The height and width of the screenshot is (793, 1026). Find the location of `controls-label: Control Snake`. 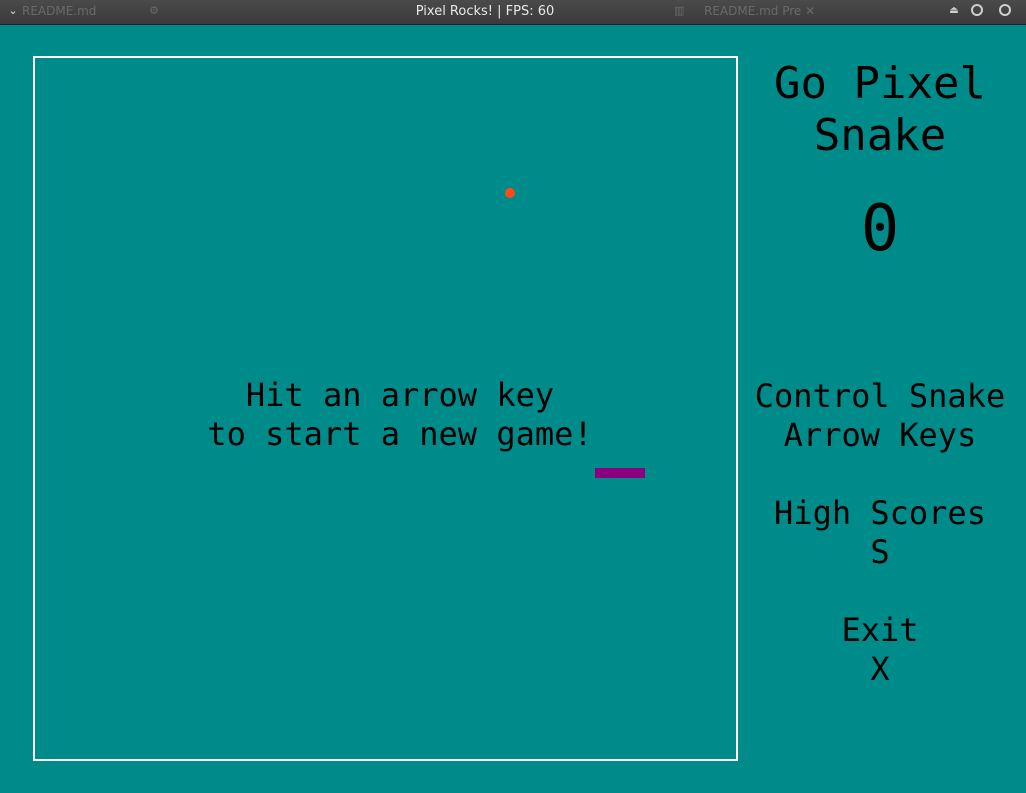

controls-label: Control Snake is located at coordinates (880, 396).